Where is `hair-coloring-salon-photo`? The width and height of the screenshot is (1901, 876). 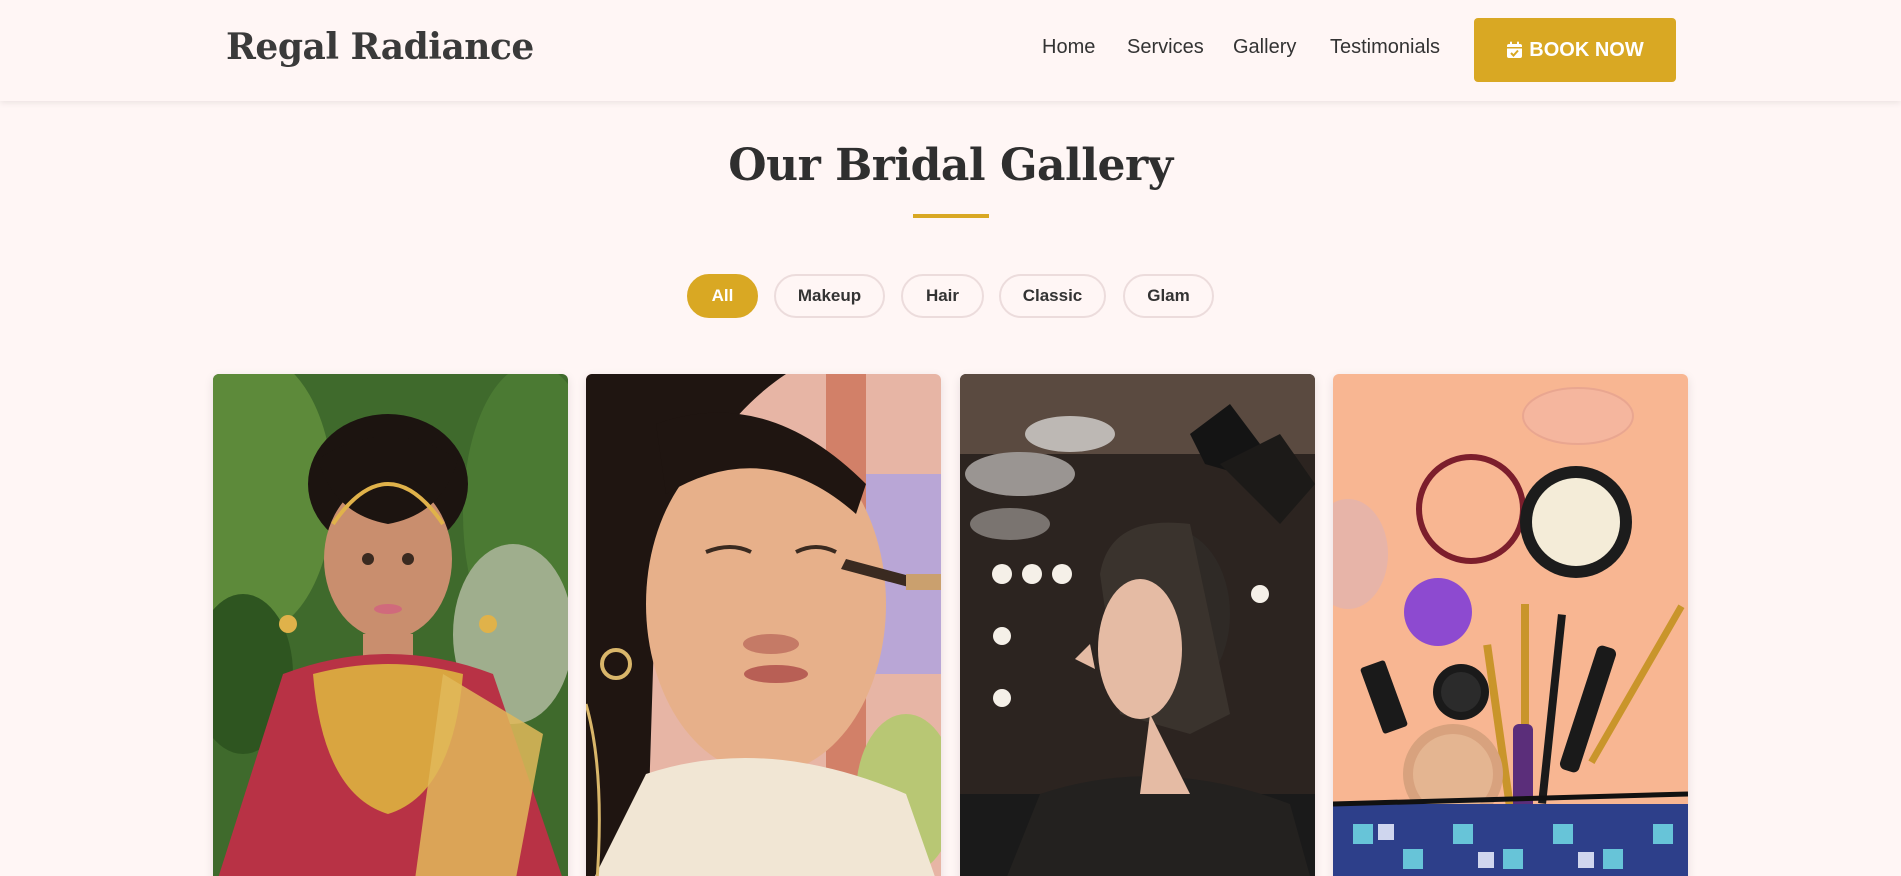 hair-coloring-salon-photo is located at coordinates (1137, 625).